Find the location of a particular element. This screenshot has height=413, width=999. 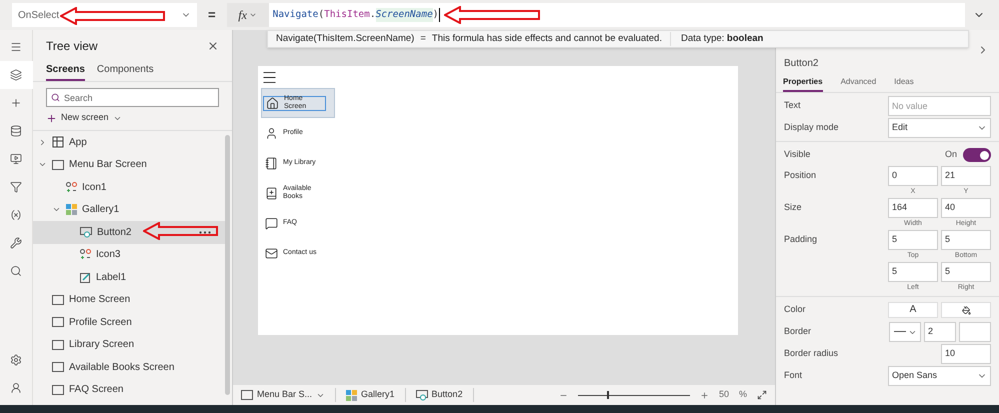

tree-item: FAQ Screen is located at coordinates (129, 389).